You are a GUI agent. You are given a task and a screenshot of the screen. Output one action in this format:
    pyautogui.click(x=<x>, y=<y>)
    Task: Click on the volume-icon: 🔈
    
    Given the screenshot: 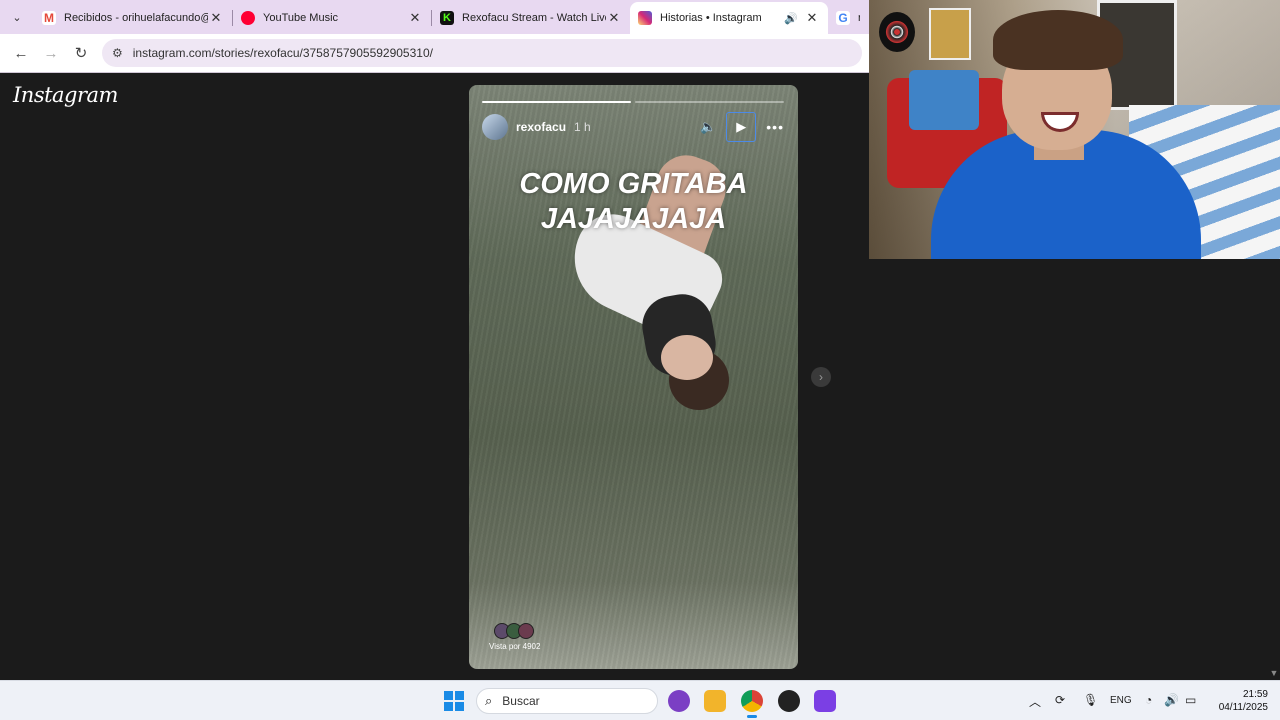 What is the action you would take?
    pyautogui.click(x=708, y=127)
    